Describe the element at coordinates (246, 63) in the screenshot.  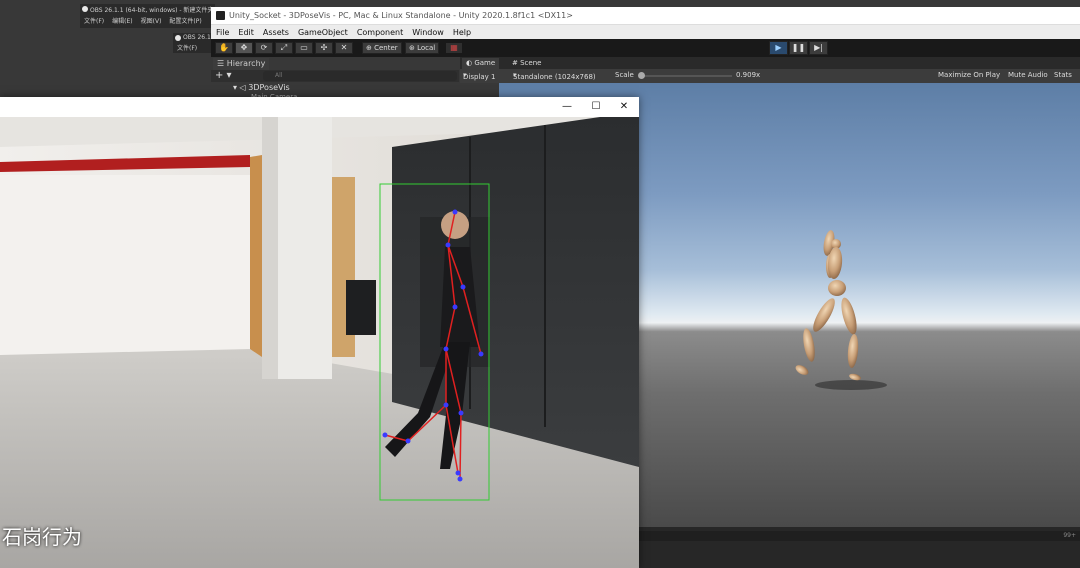
I see `hierarchy-tab-label: Hierarchy` at that location.